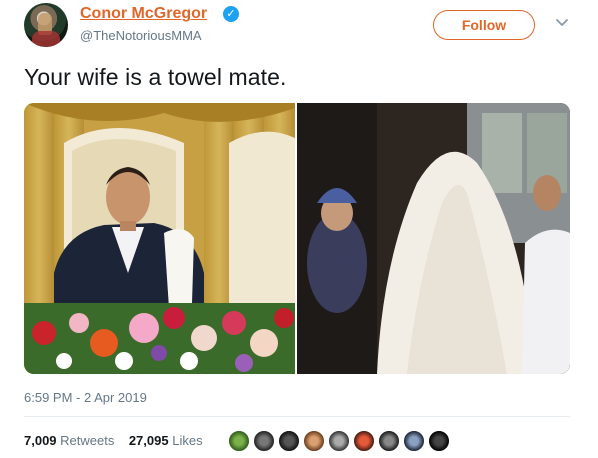 This screenshot has width=598, height=458. What do you see at coordinates (297, 416) in the screenshot?
I see `divider` at bounding box center [297, 416].